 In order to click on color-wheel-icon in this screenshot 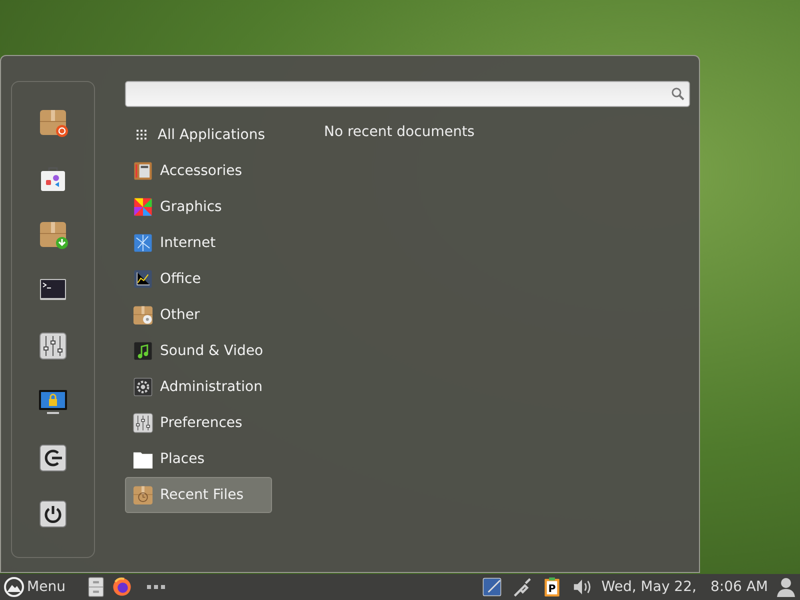, I will do `click(143, 207)`.